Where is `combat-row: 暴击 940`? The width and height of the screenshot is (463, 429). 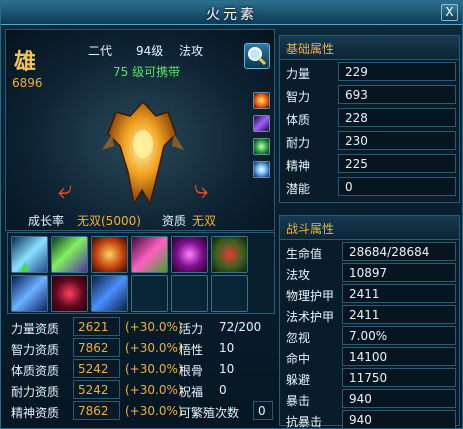
combat-row: 暴击 940 is located at coordinates (369, 397).